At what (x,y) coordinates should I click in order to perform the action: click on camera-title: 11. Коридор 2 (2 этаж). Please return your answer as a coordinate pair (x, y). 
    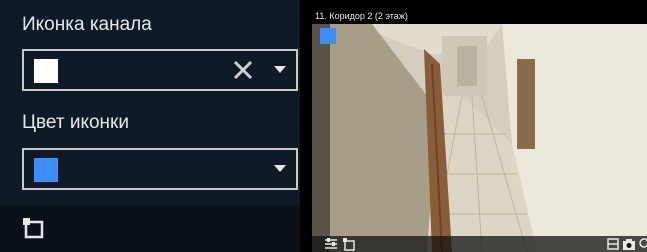
    Looking at the image, I should click on (479, 16).